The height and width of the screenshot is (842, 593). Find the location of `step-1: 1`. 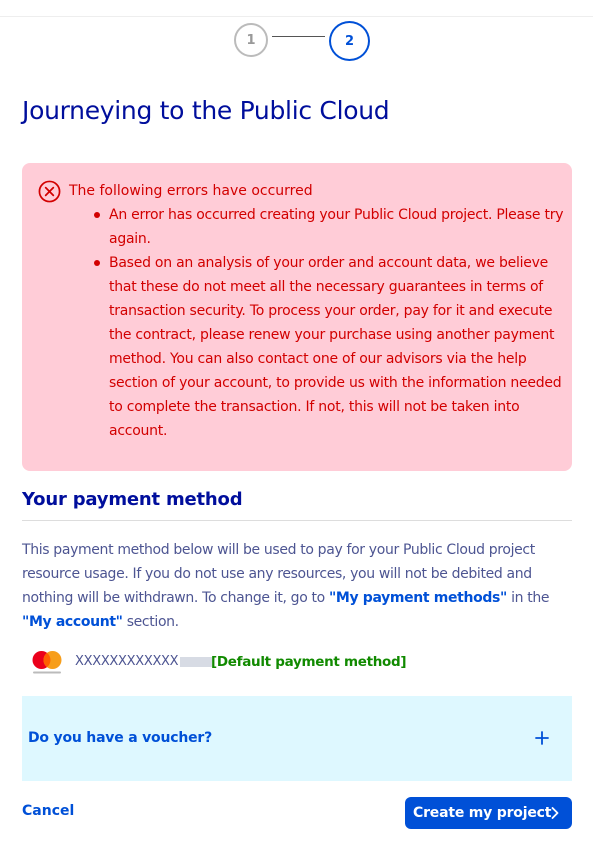

step-1: 1 is located at coordinates (251, 40).